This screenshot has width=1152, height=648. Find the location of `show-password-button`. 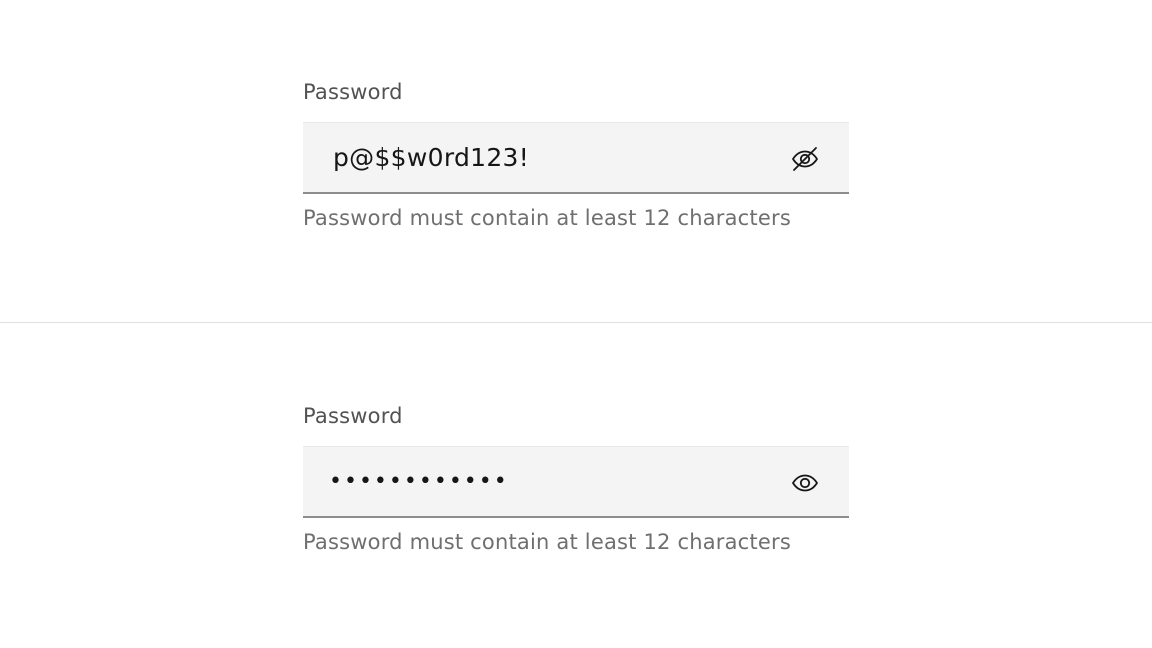

show-password-button is located at coordinates (805, 483).